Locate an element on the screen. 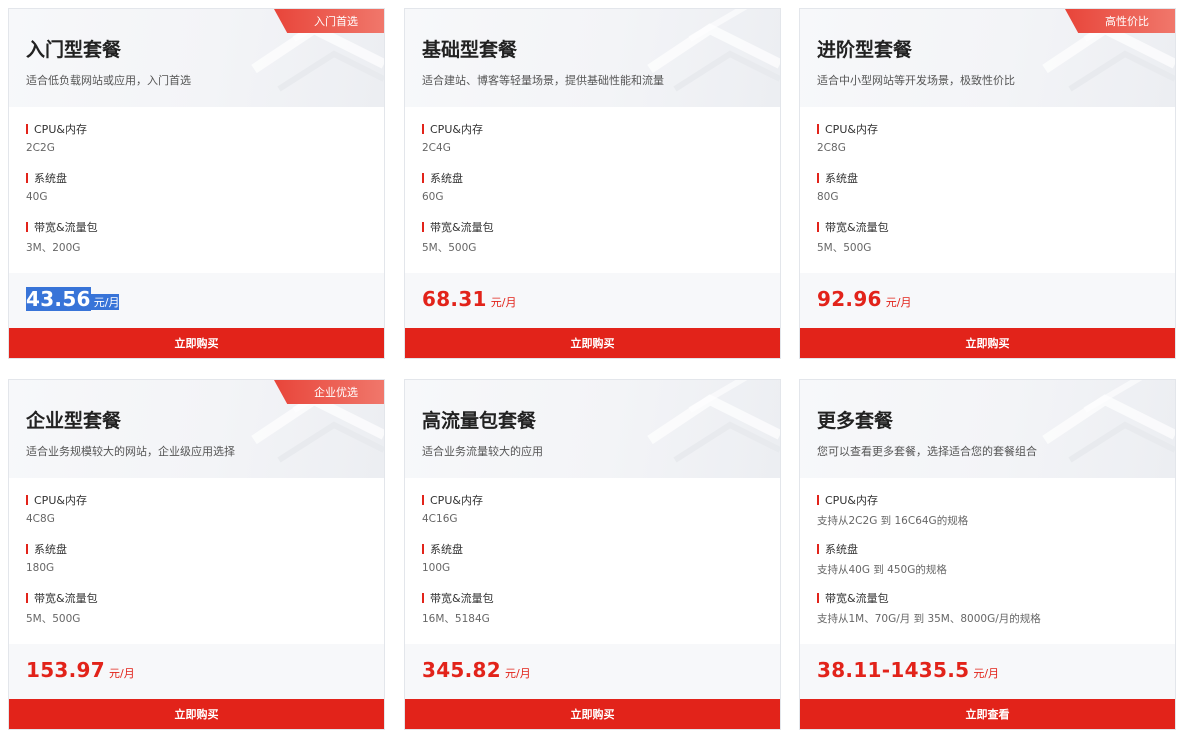  spec-value: 40G is located at coordinates (37, 197).